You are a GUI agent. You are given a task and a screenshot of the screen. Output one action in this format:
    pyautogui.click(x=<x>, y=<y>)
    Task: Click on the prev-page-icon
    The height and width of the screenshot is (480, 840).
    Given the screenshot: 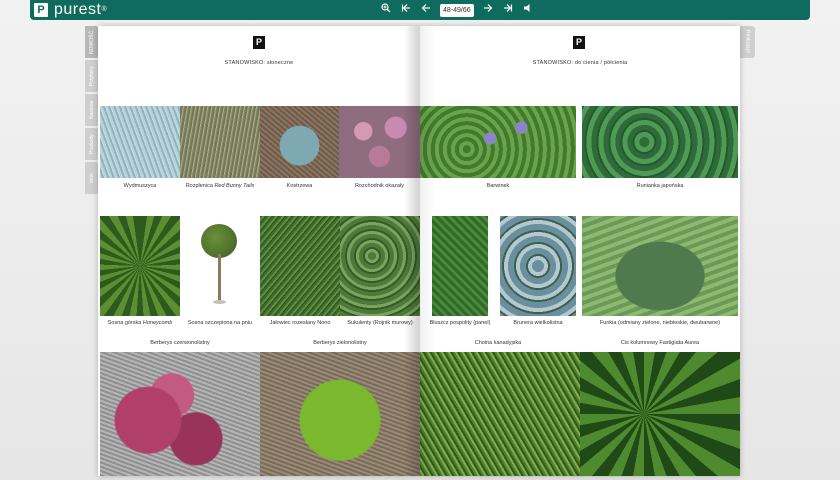 What is the action you would take?
    pyautogui.click(x=426, y=10)
    